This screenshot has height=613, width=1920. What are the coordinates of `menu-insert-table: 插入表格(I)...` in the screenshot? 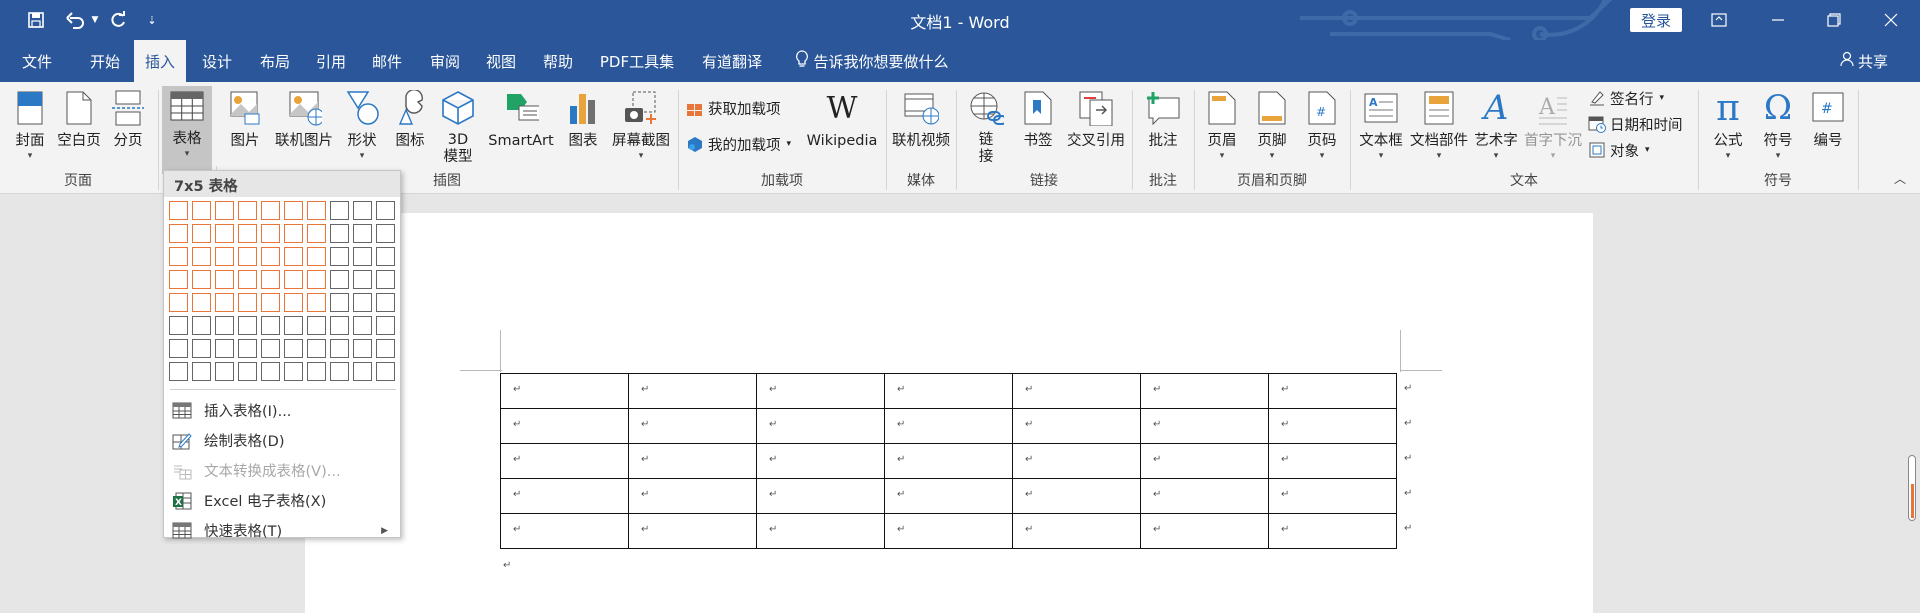 It's located at (283, 410).